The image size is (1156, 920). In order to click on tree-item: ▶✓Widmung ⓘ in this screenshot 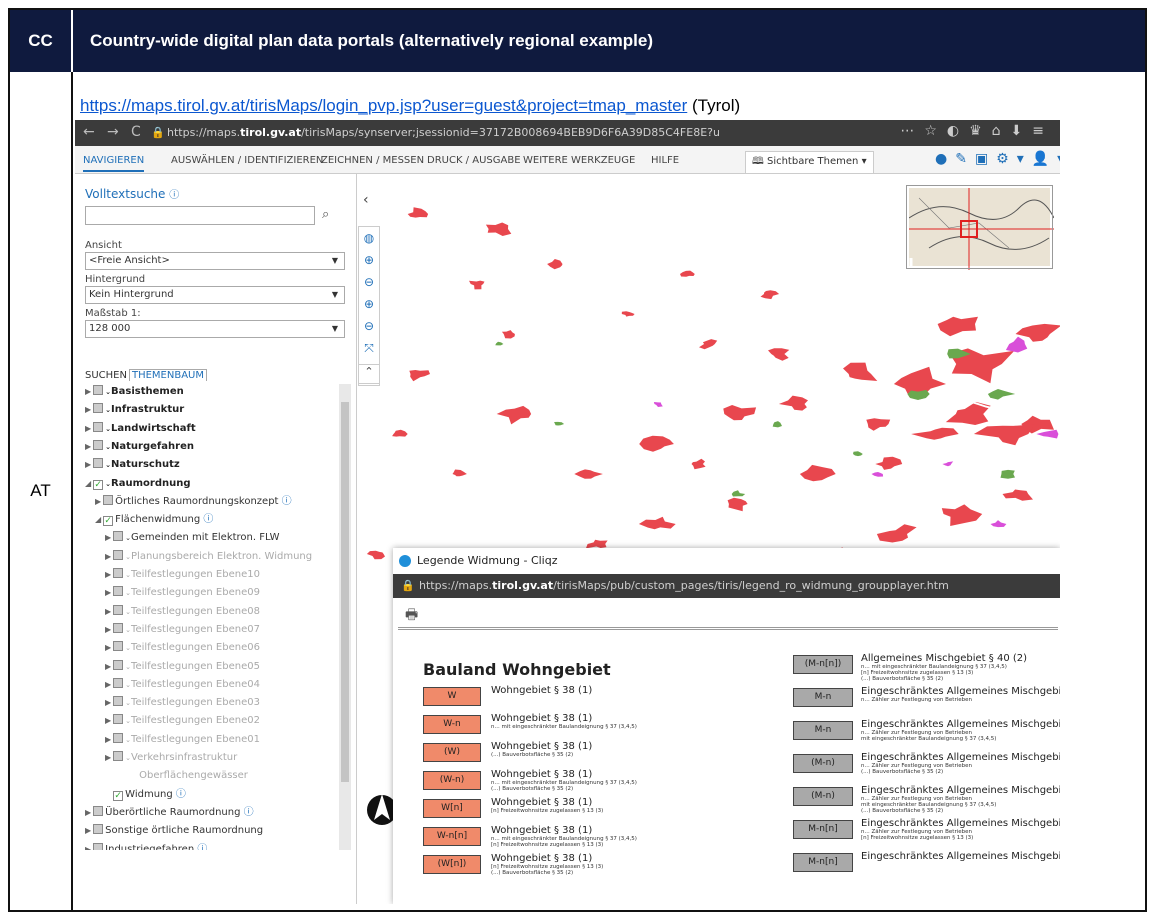, I will do `click(145, 795)`.